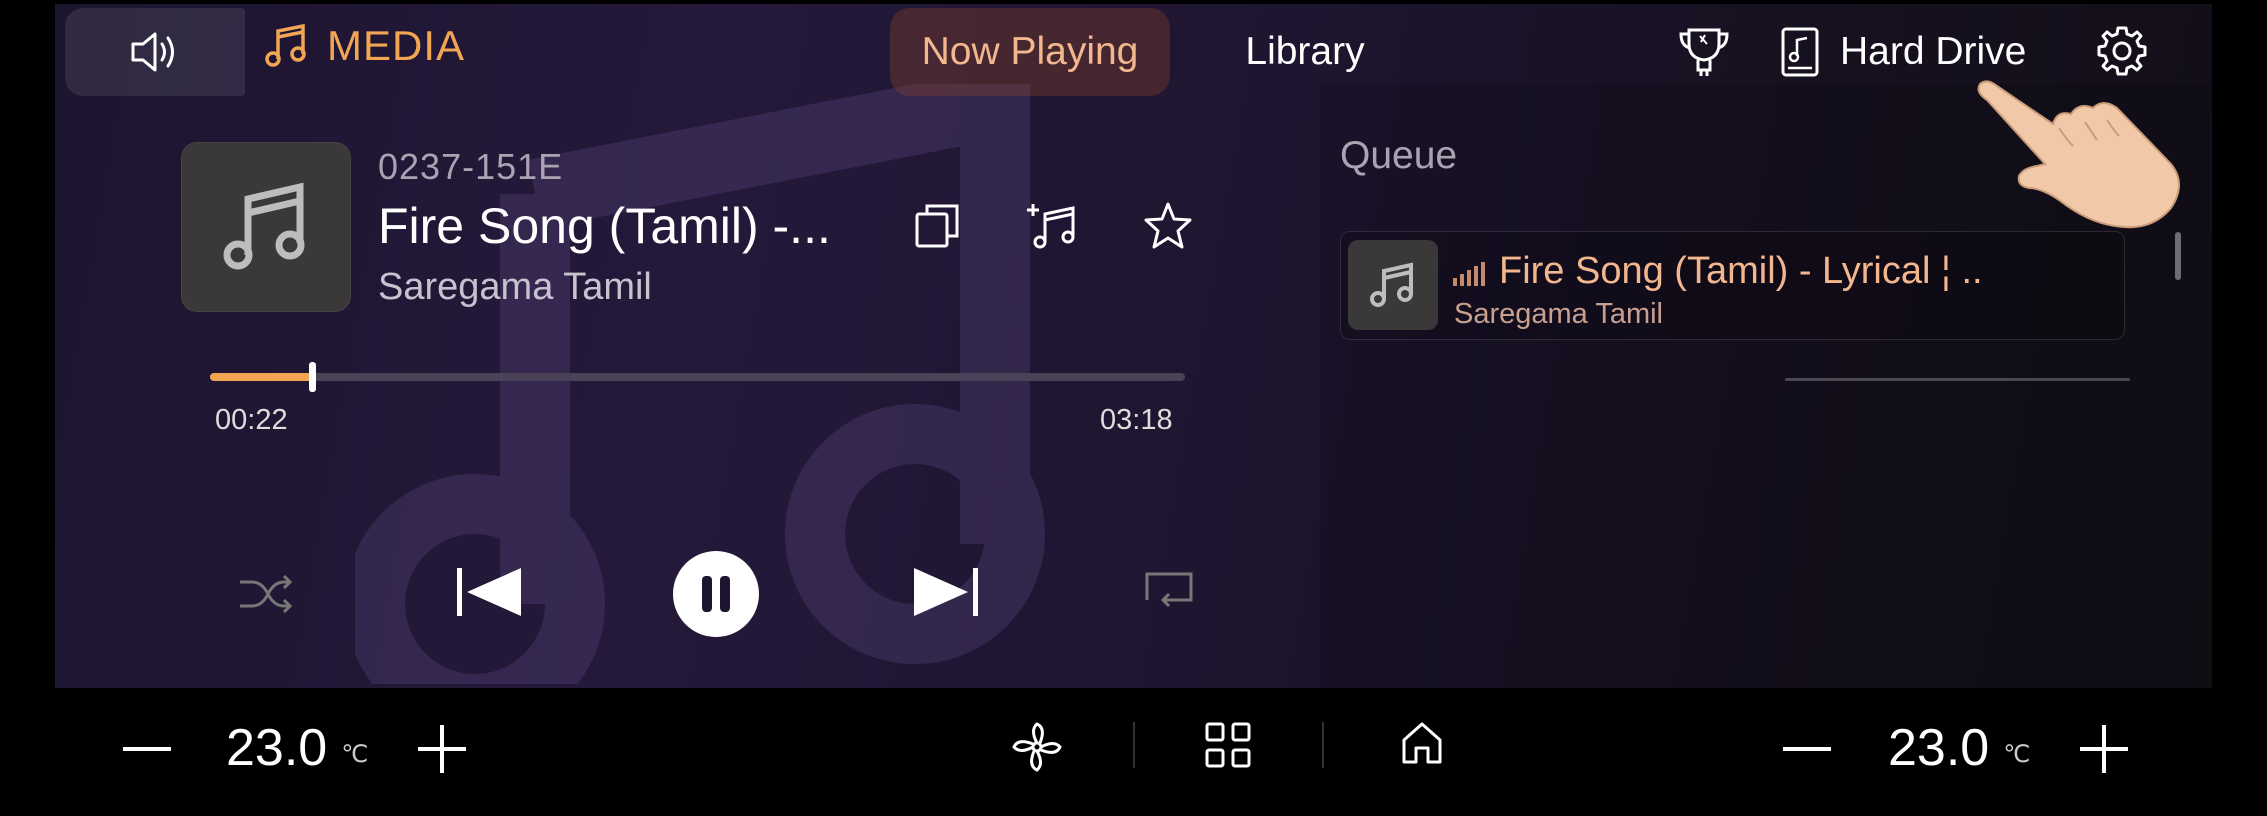 Image resolution: width=2267 pixels, height=816 pixels. I want to click on media-app-title: MEDIA, so click(364, 46).